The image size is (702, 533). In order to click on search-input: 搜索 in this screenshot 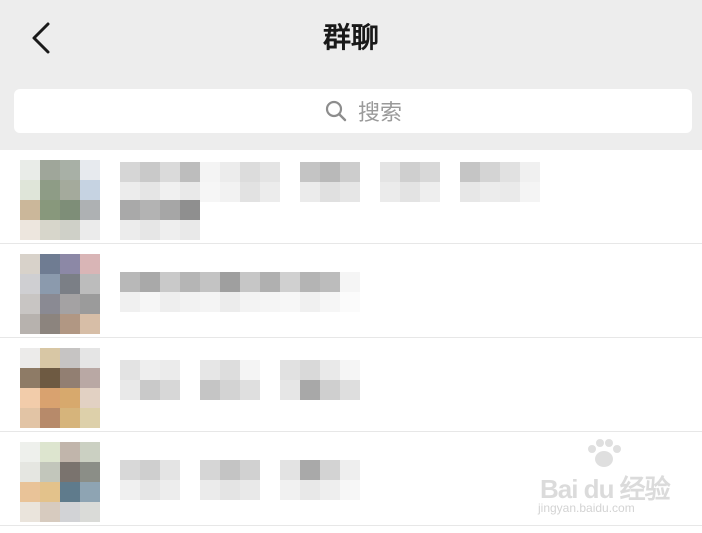, I will do `click(353, 111)`.